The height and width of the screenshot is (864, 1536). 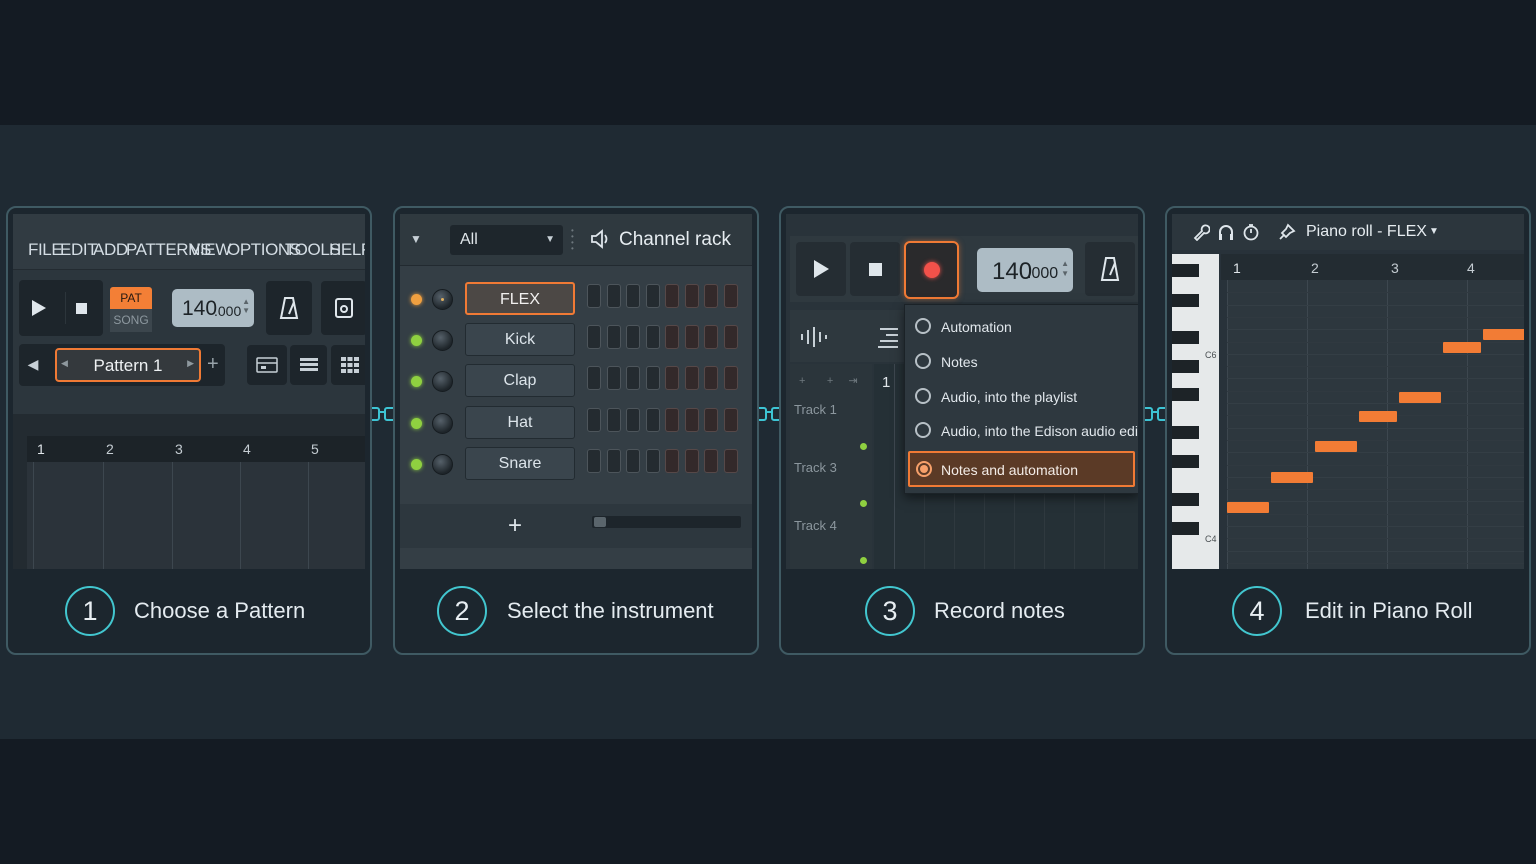 I want to click on step-sequencer-grid, so click(x=667, y=387).